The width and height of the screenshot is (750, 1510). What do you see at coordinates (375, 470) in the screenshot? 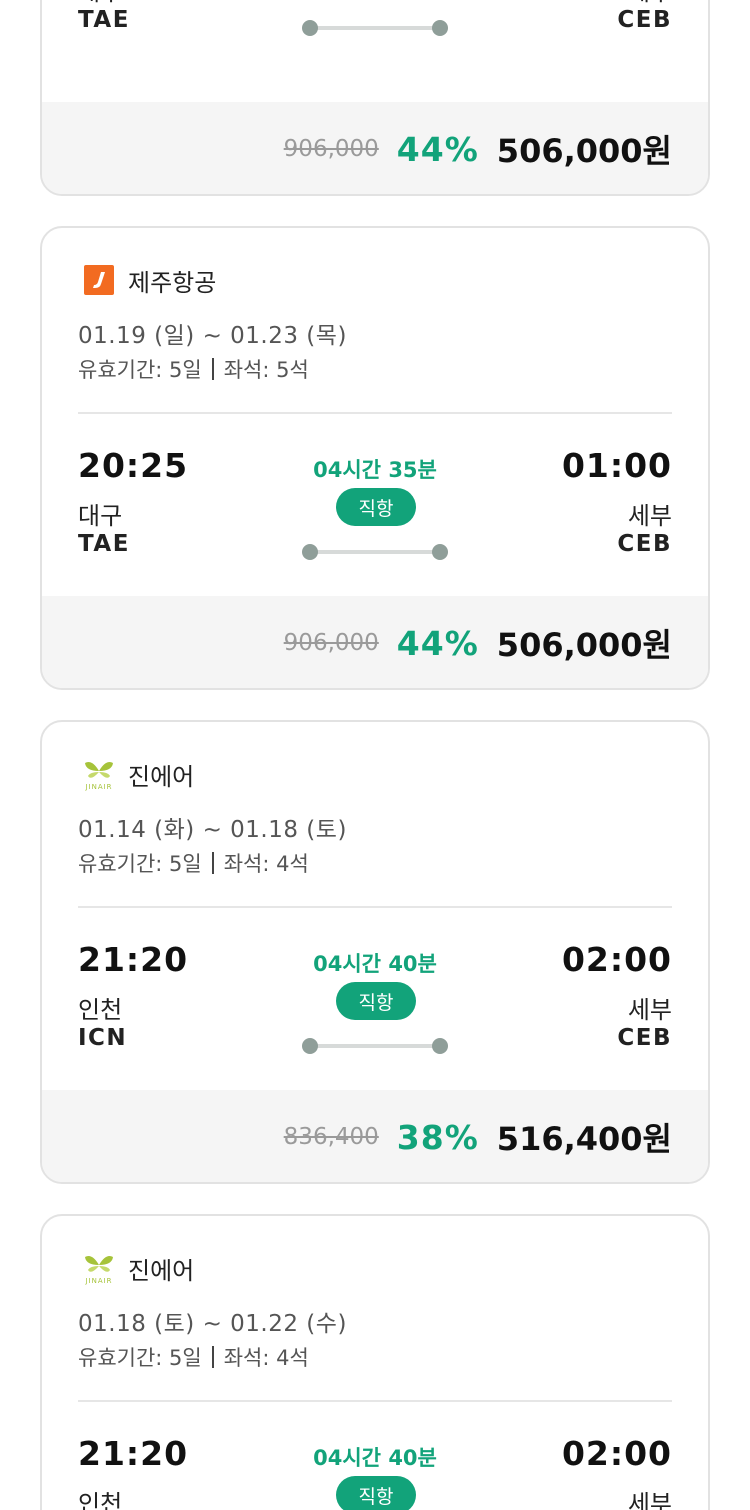
I see `flight-duration: 04시간 35분` at bounding box center [375, 470].